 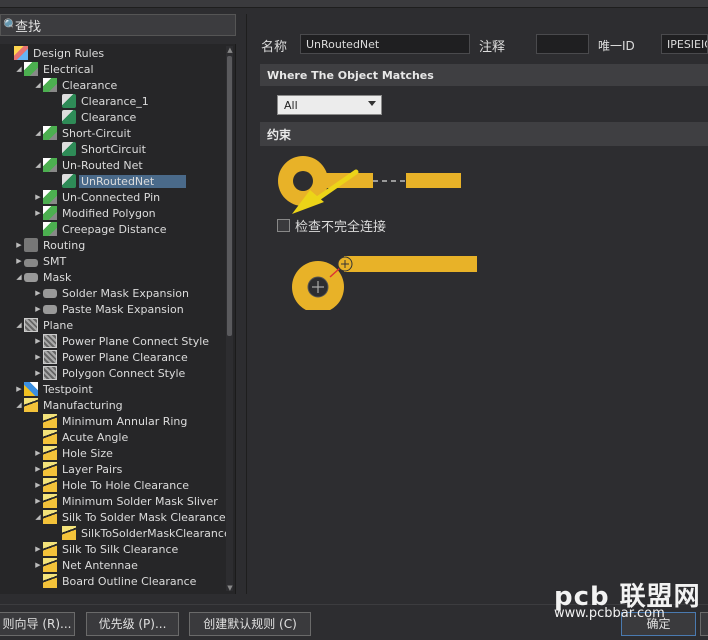 What do you see at coordinates (283, 225) in the screenshot?
I see `check-incomplete-connection-checkbox` at bounding box center [283, 225].